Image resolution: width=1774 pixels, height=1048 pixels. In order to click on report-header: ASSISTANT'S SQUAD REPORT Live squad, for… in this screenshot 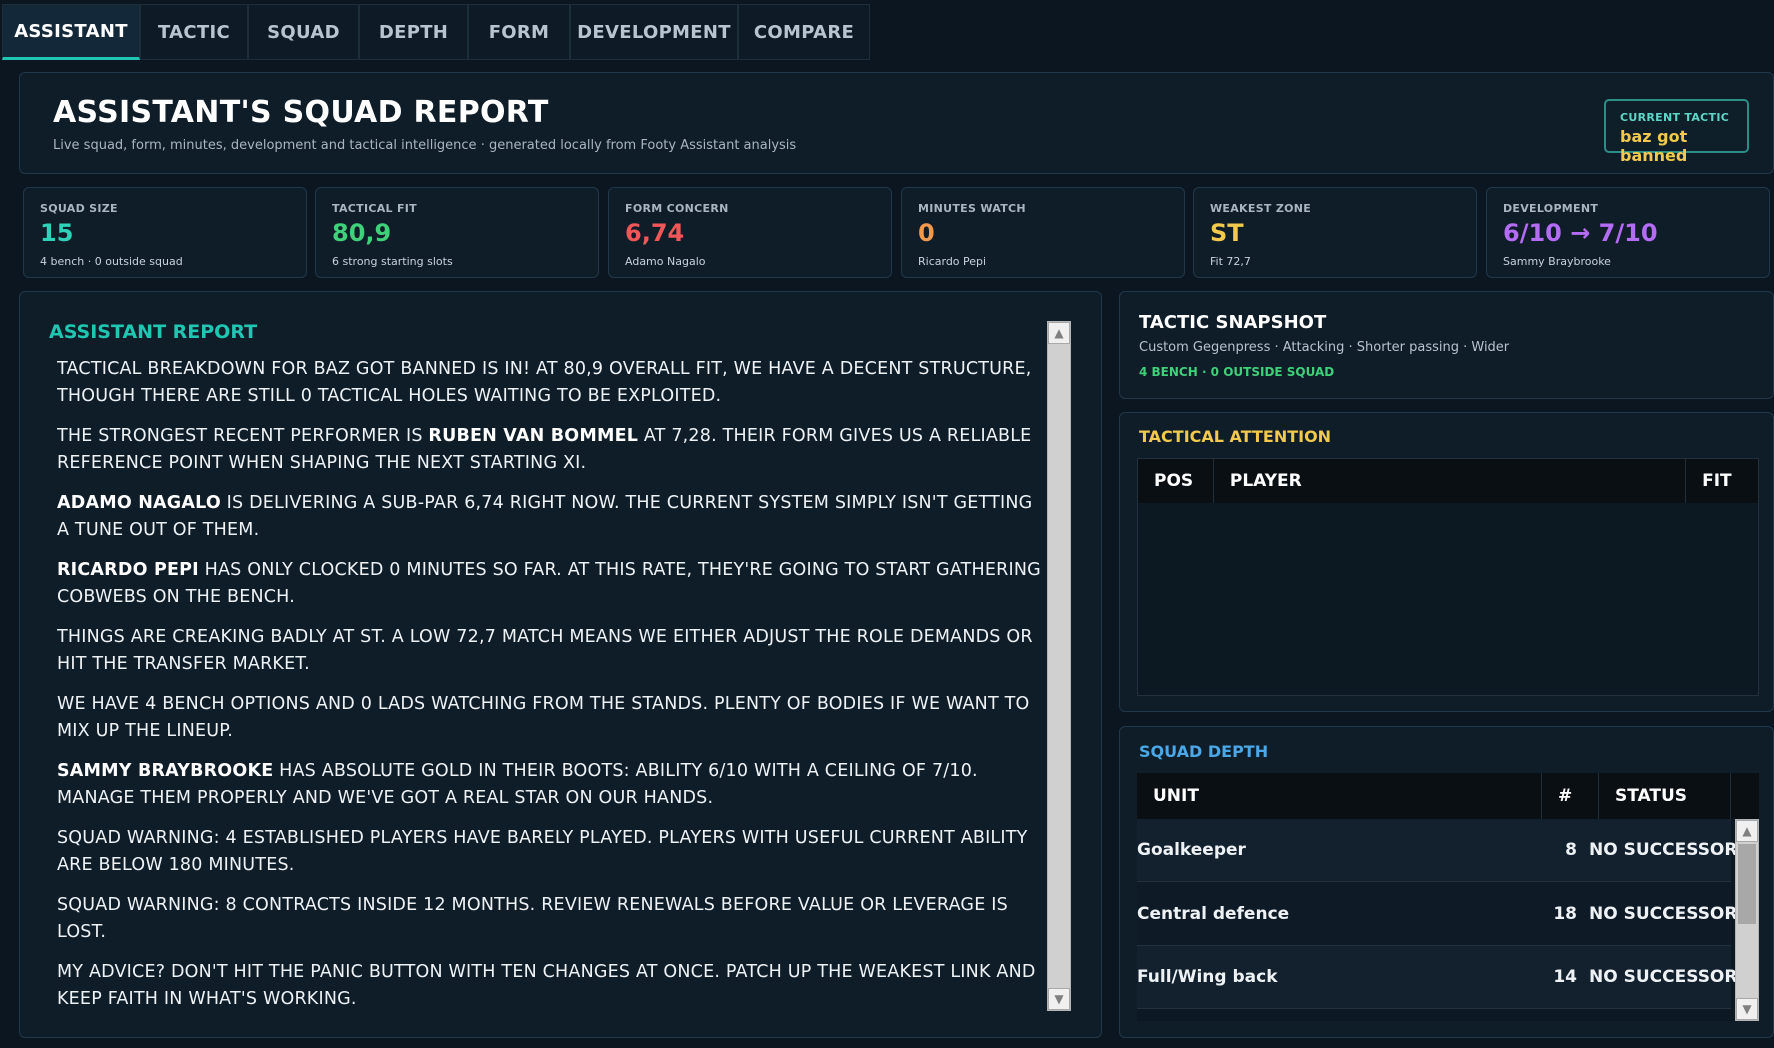, I will do `click(896, 123)`.